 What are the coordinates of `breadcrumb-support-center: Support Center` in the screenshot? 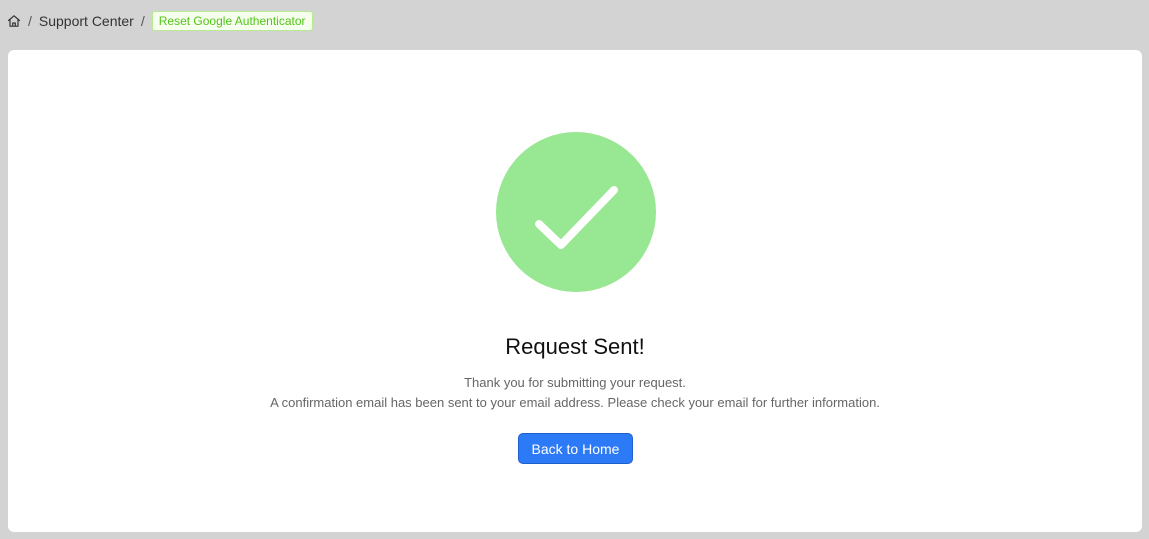 It's located at (86, 21).